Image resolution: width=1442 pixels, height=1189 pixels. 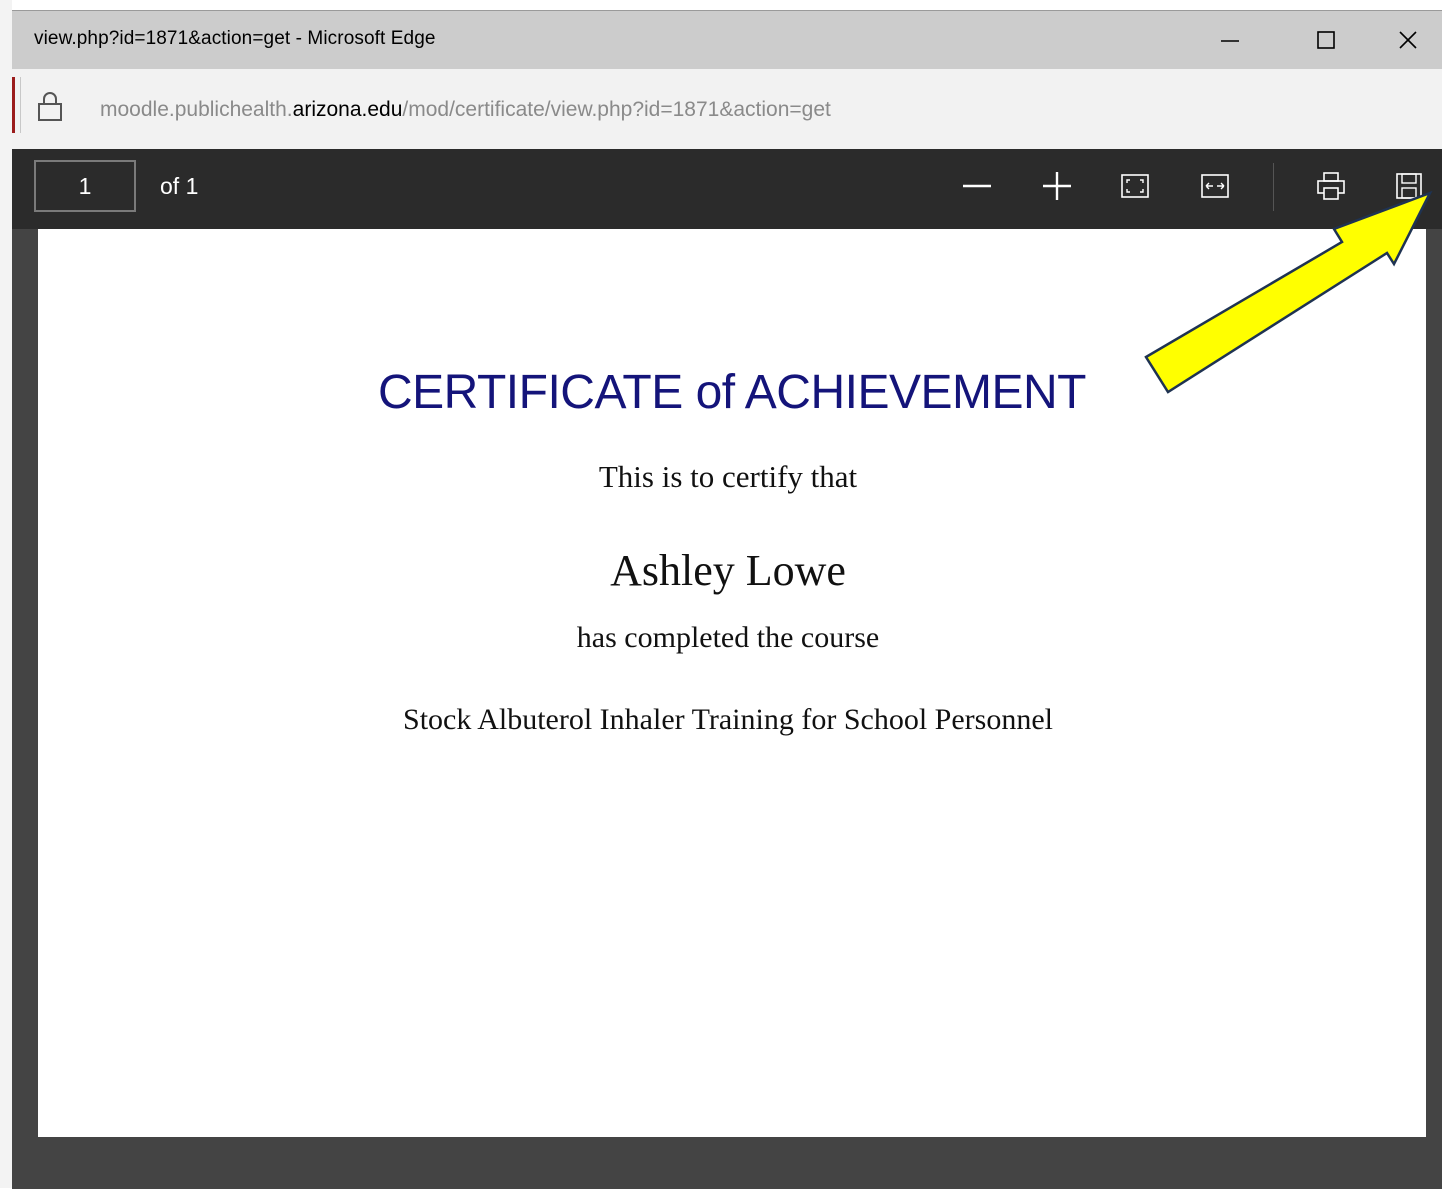 What do you see at coordinates (85, 186) in the screenshot?
I see `page-number-input: 1` at bounding box center [85, 186].